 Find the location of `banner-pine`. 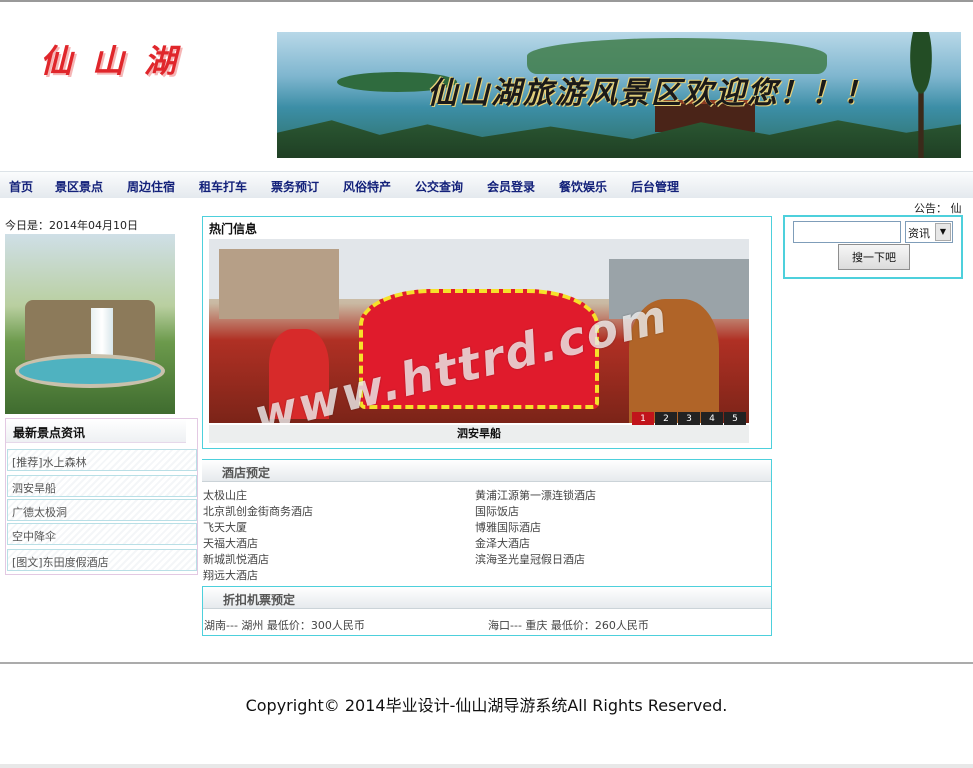

banner-pine is located at coordinates (921, 95).